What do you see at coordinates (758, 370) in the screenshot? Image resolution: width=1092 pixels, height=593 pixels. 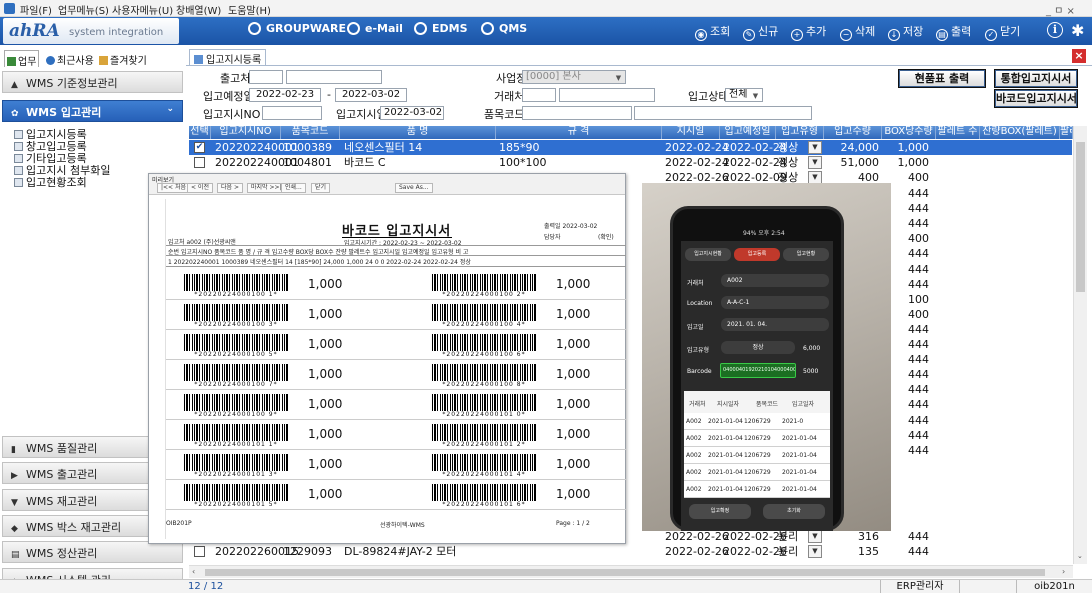 I see `device-barcode-field: 0400040192021010400040000` at bounding box center [758, 370].